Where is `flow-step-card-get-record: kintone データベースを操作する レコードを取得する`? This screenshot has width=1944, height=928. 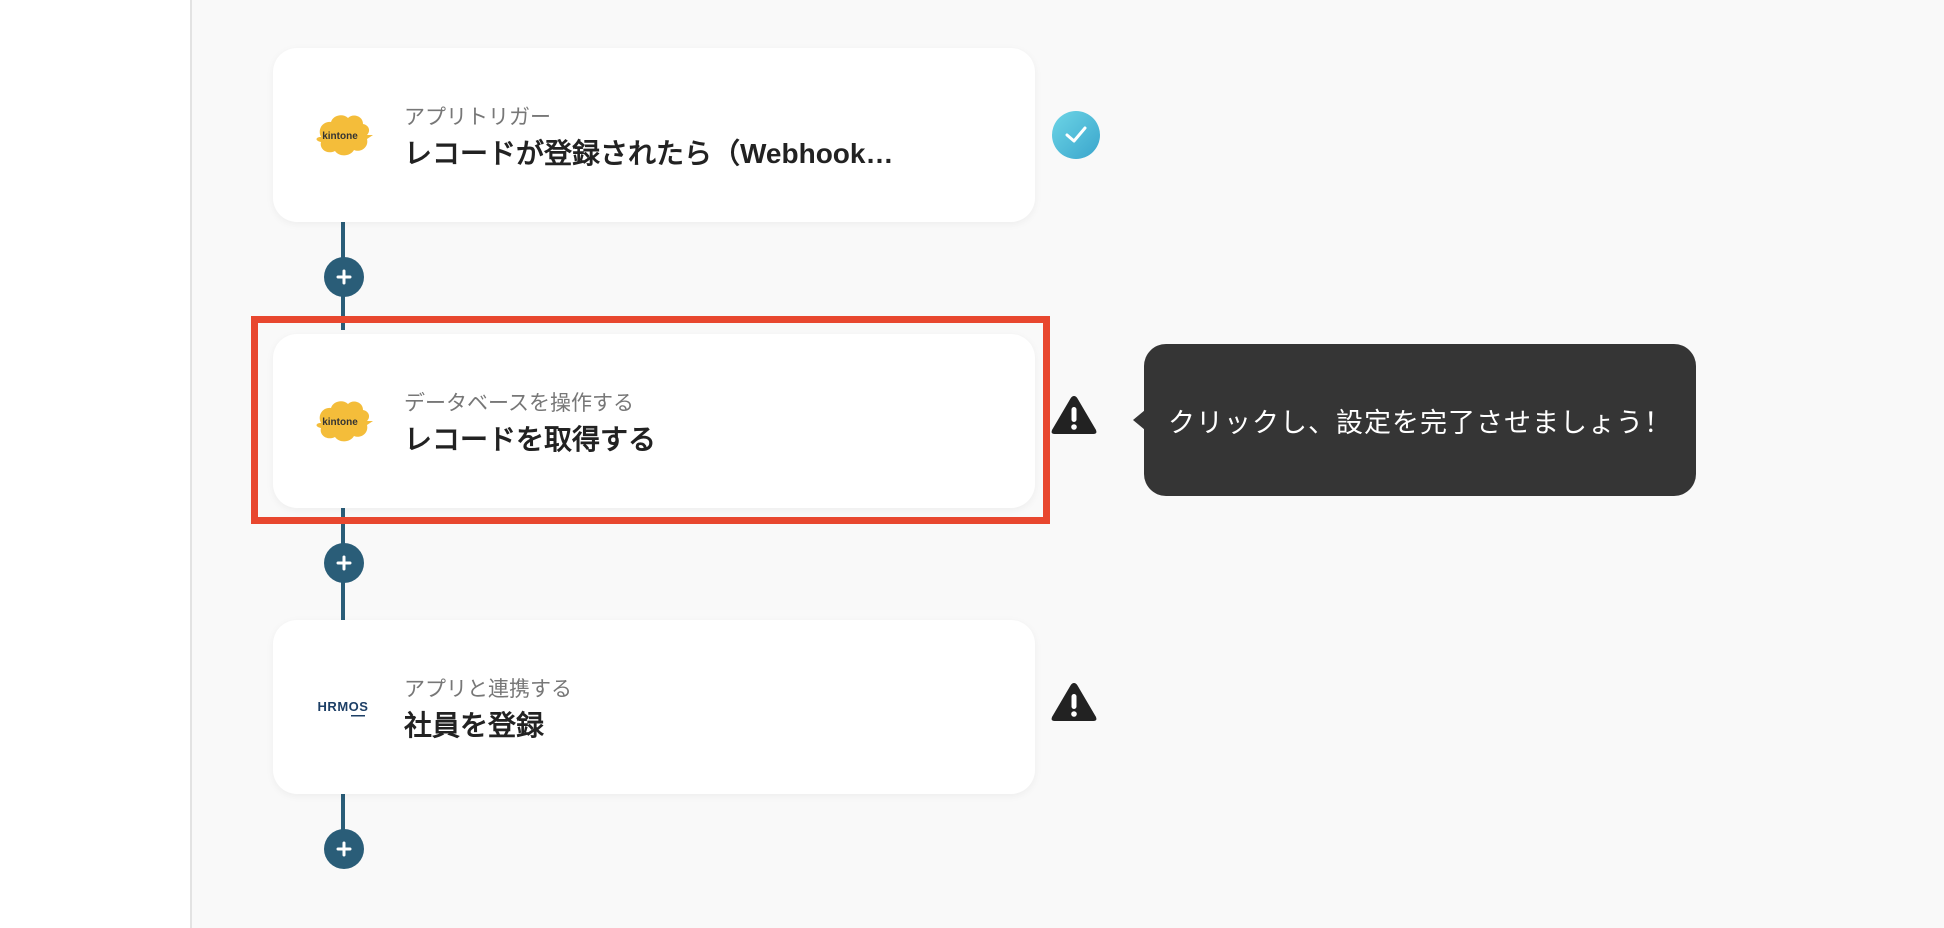
flow-step-card-get-record: kintone データベースを操作する レコードを取得する is located at coordinates (654, 421).